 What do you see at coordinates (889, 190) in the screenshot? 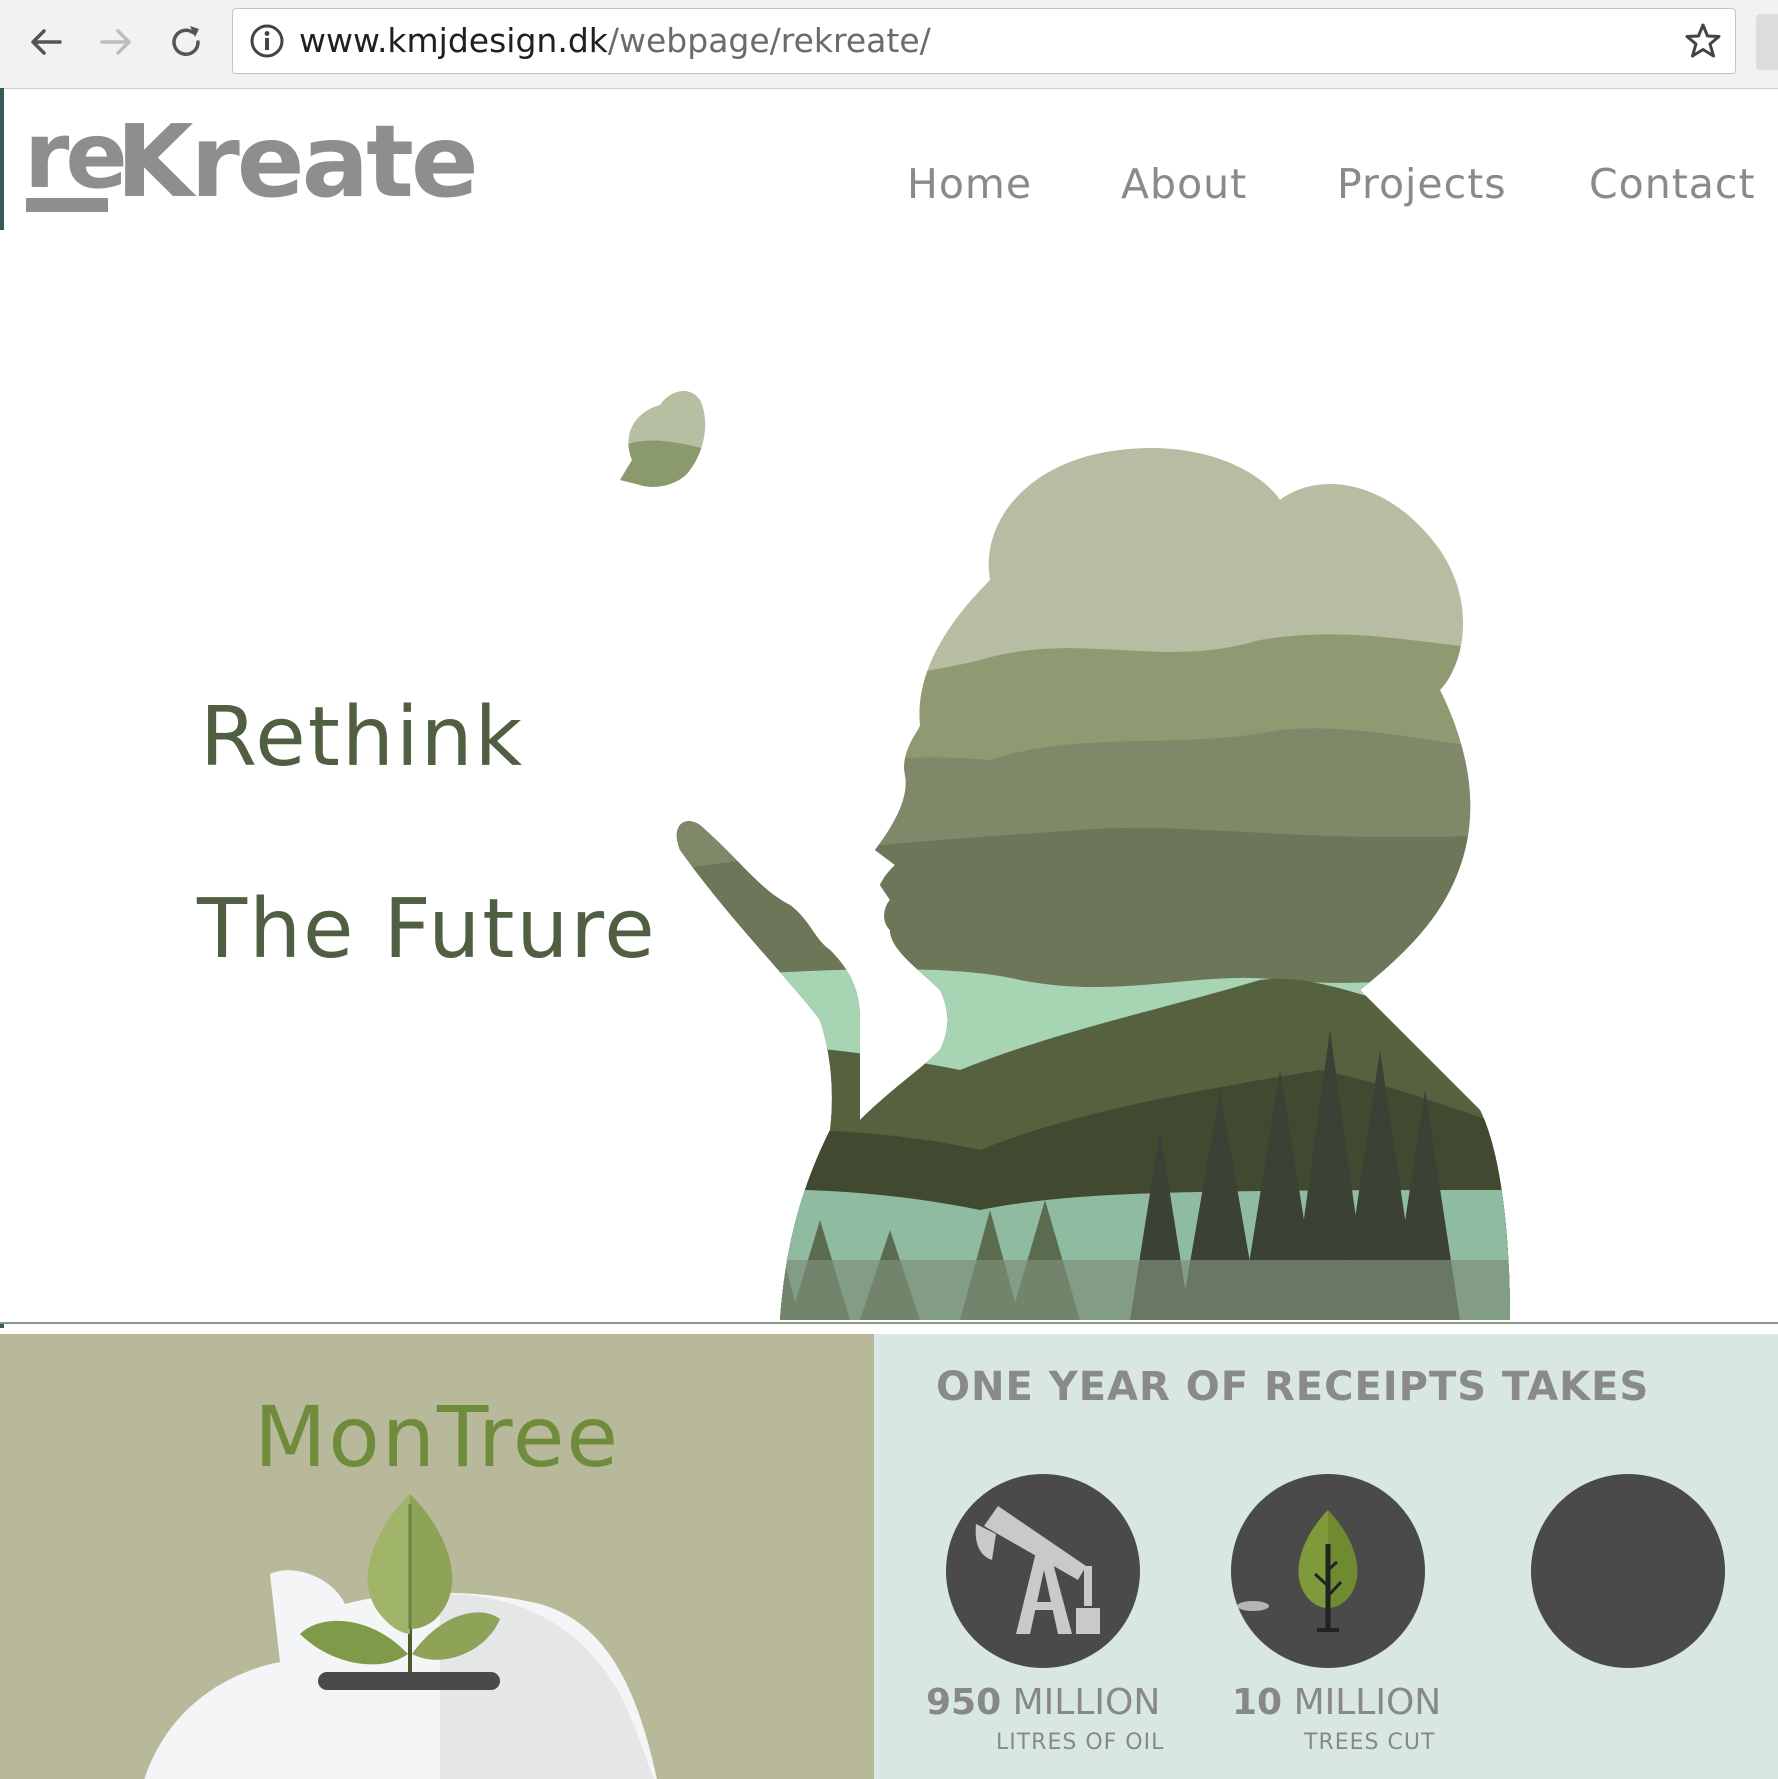
I see `main-navigation: Home About Projects Contact` at bounding box center [889, 190].